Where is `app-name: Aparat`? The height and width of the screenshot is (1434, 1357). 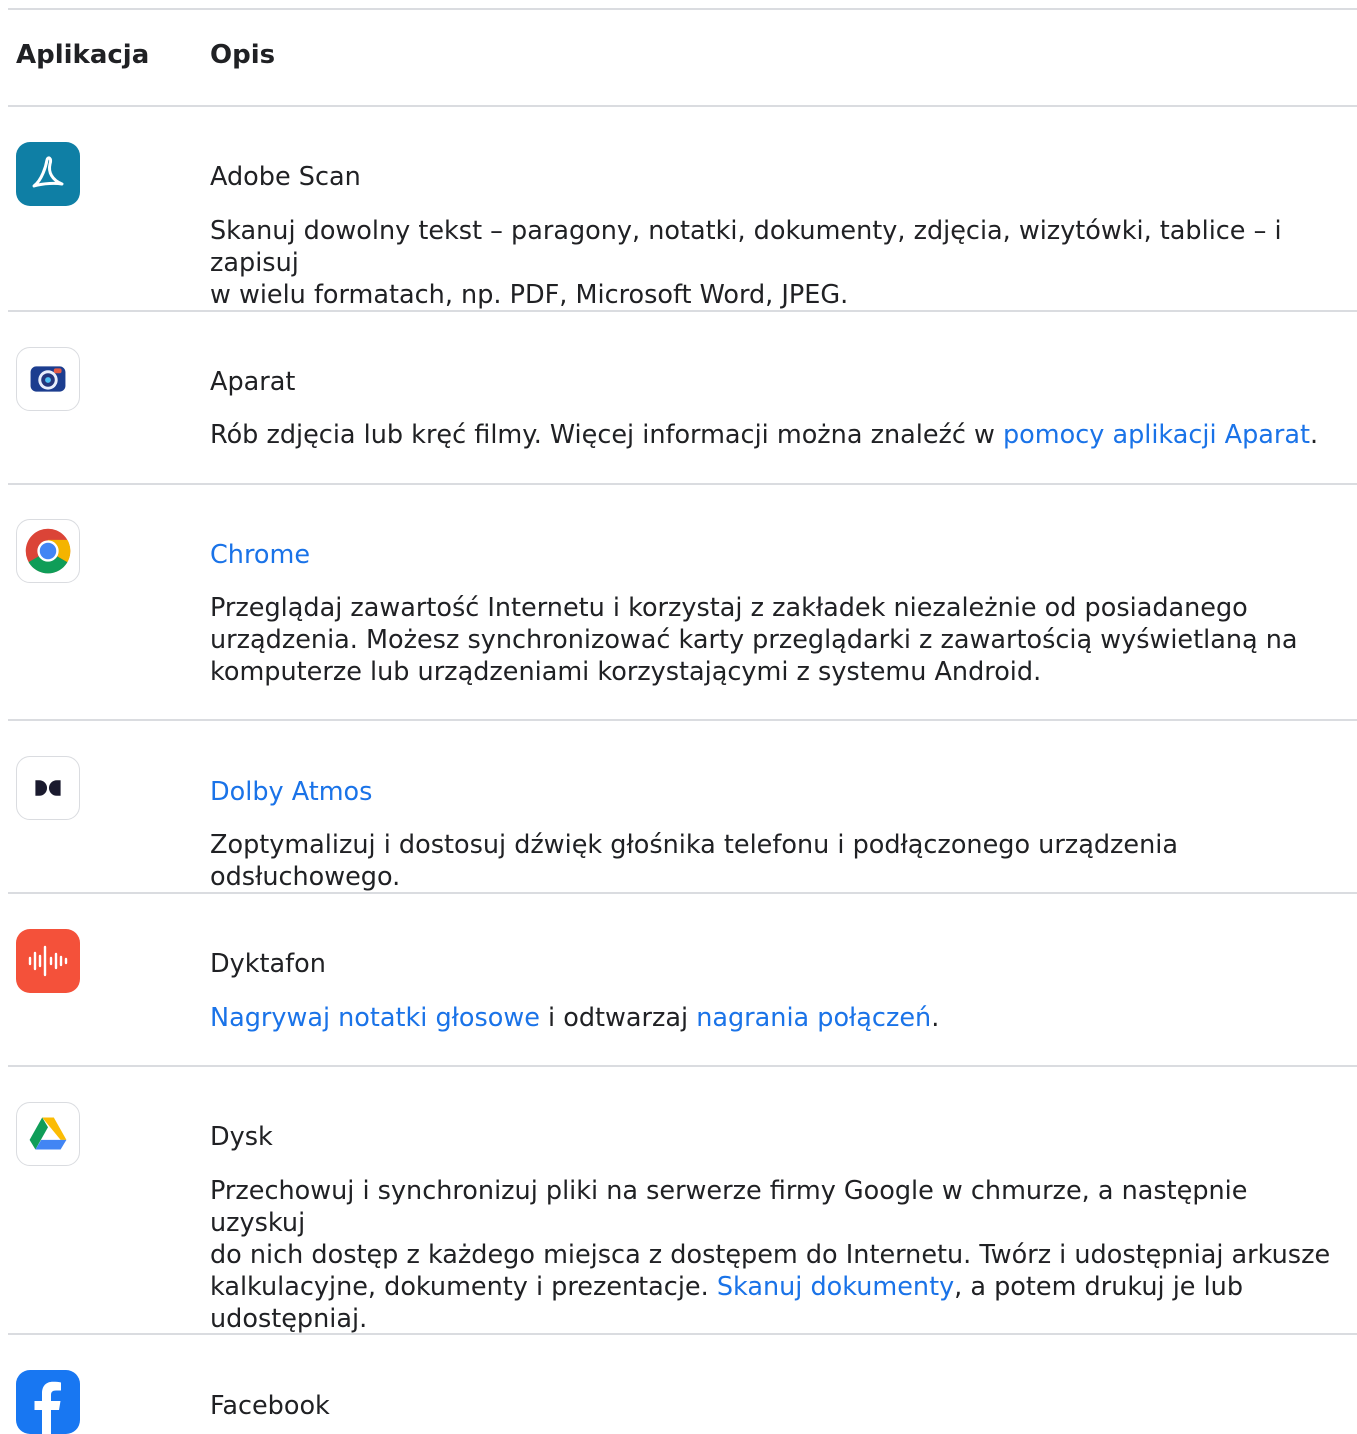 app-name: Aparat is located at coordinates (253, 382).